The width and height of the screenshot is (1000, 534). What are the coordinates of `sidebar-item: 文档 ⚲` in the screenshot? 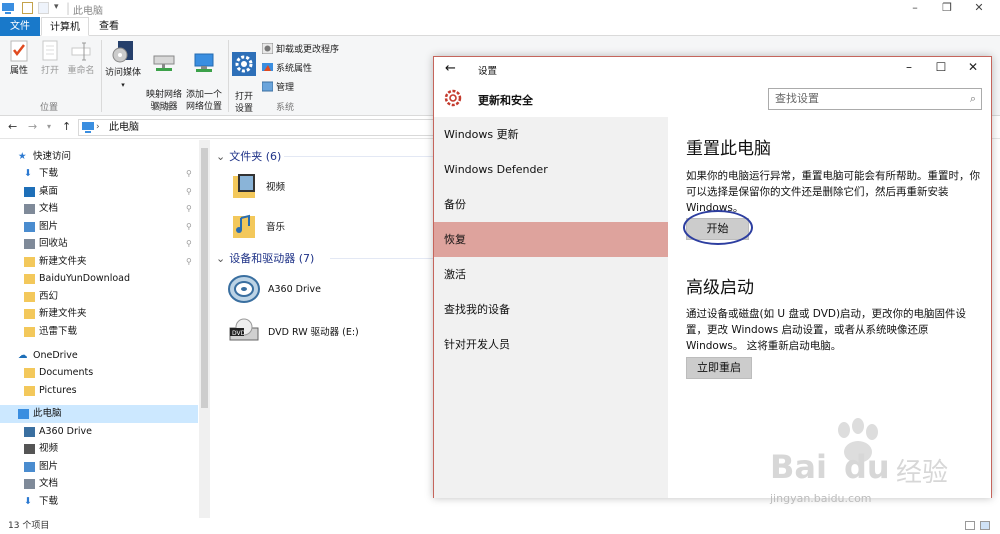 It's located at (99, 209).